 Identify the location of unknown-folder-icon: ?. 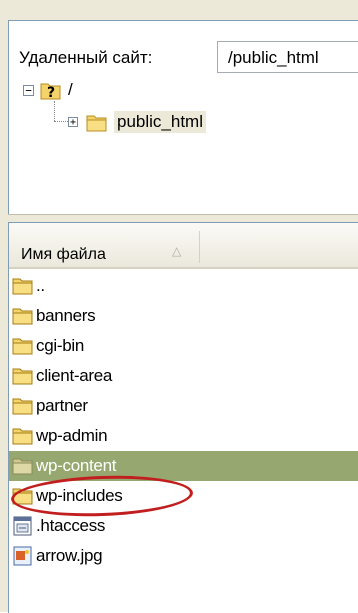
(50, 92).